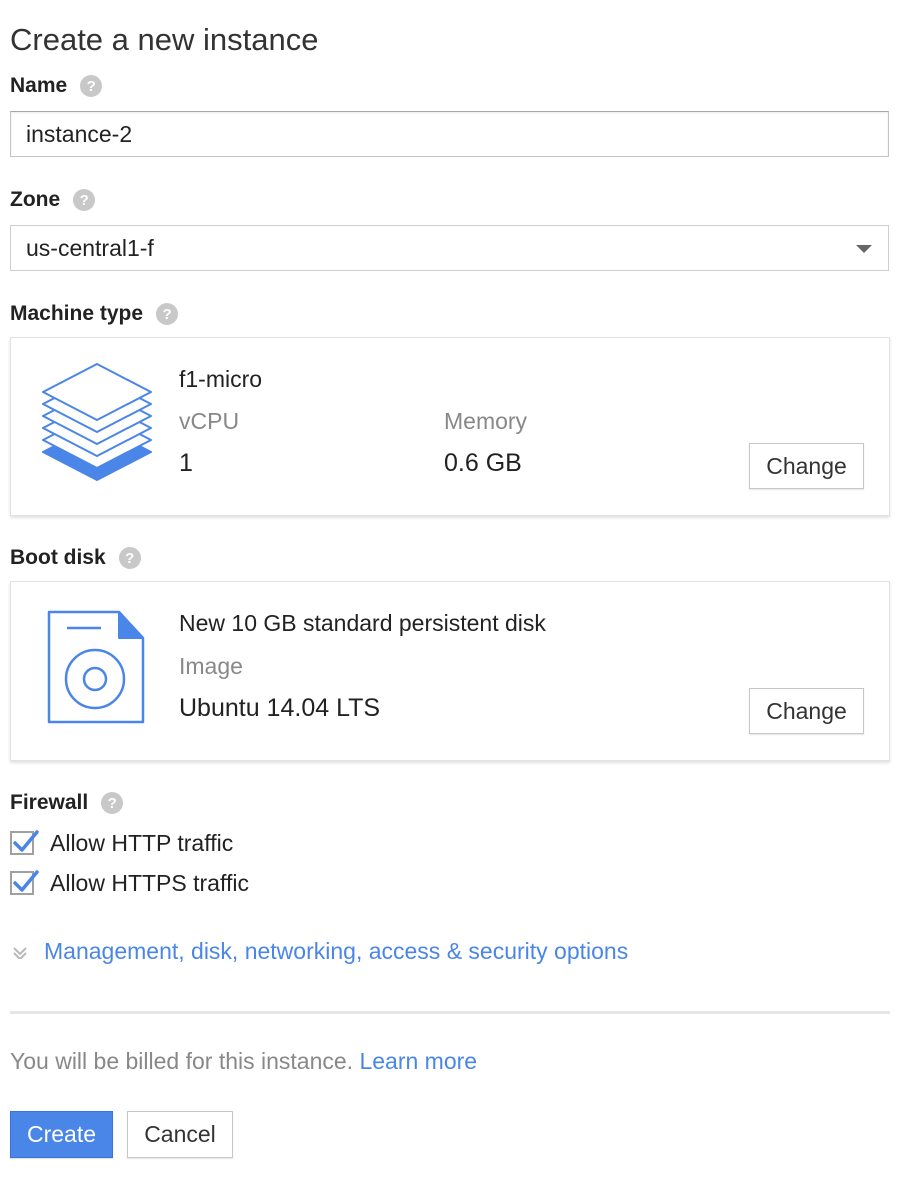 This screenshot has height=1180, width=918. Describe the element at coordinates (180, 1134) in the screenshot. I see `cancel-button: Cancel` at that location.